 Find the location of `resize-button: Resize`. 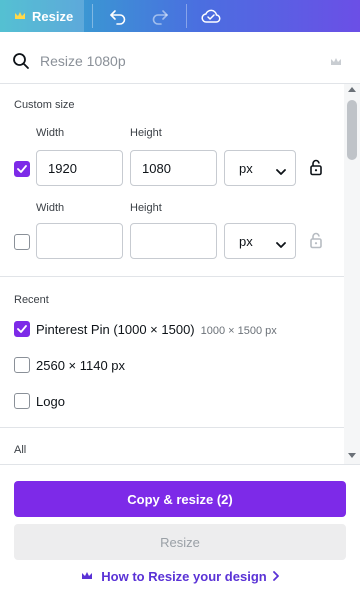

resize-button: Resize is located at coordinates (180, 542).